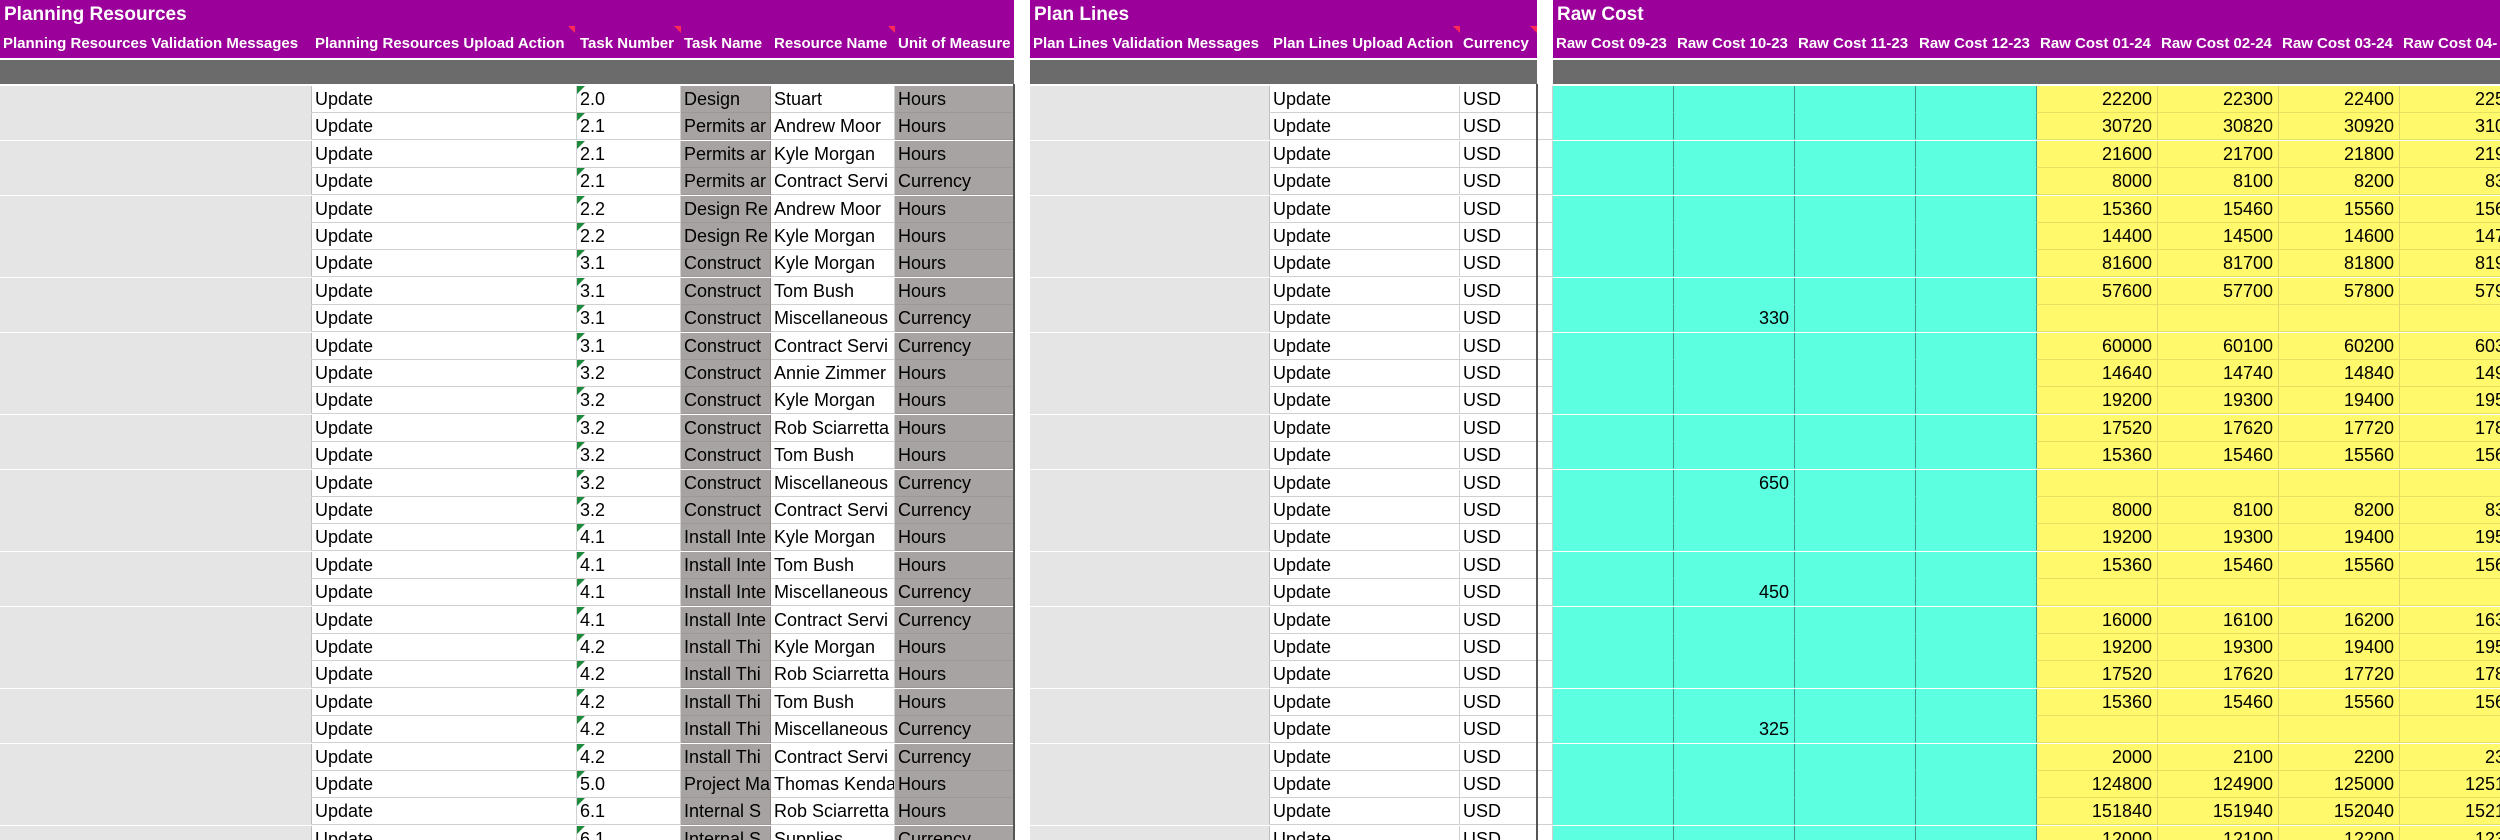  Describe the element at coordinates (2450, 647) in the screenshot. I see `raw-cost-04-24-cell: 1950` at that location.